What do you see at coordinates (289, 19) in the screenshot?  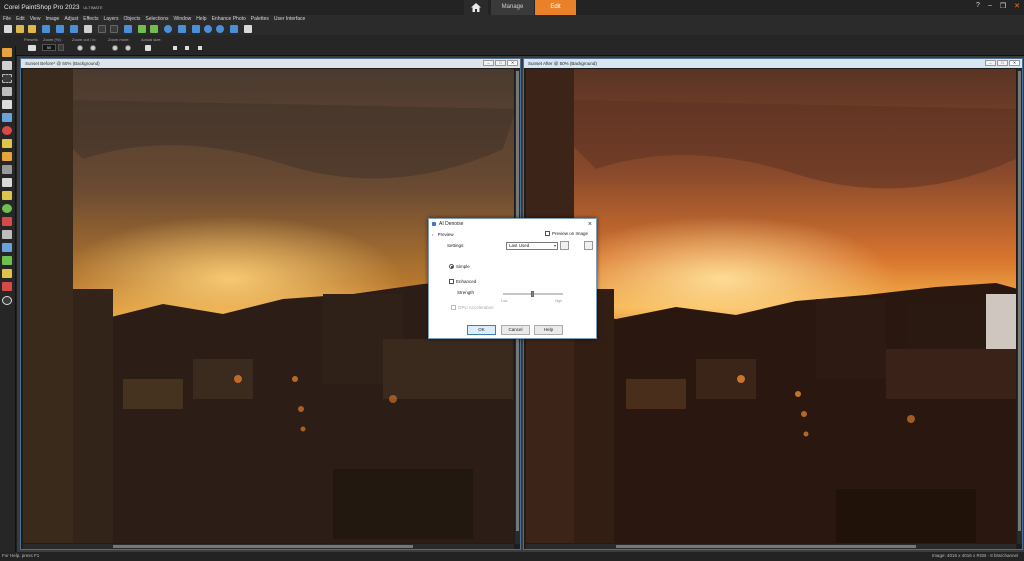 I see `menu-user-interface: User Interface` at bounding box center [289, 19].